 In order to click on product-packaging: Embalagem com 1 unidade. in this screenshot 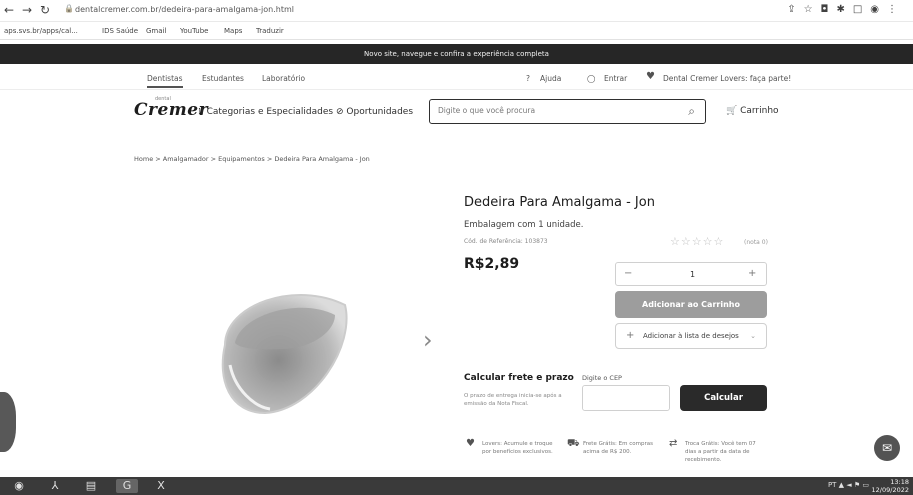, I will do `click(524, 225)`.